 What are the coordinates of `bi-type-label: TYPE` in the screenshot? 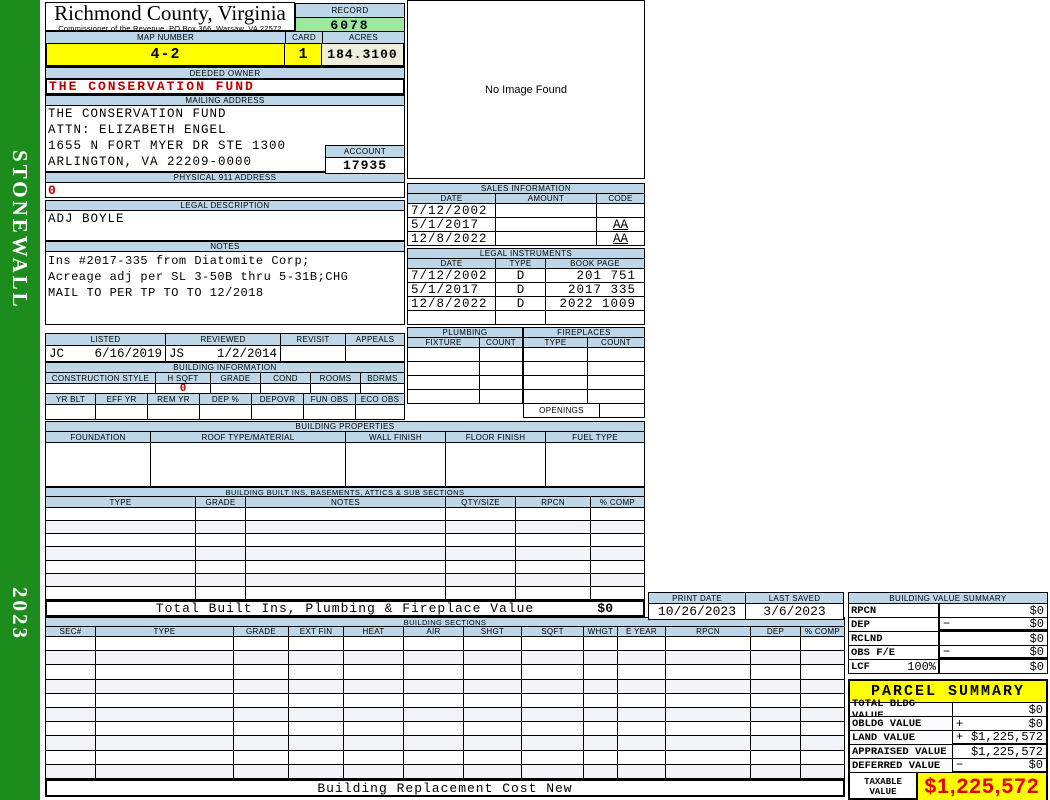 It's located at (121, 502).